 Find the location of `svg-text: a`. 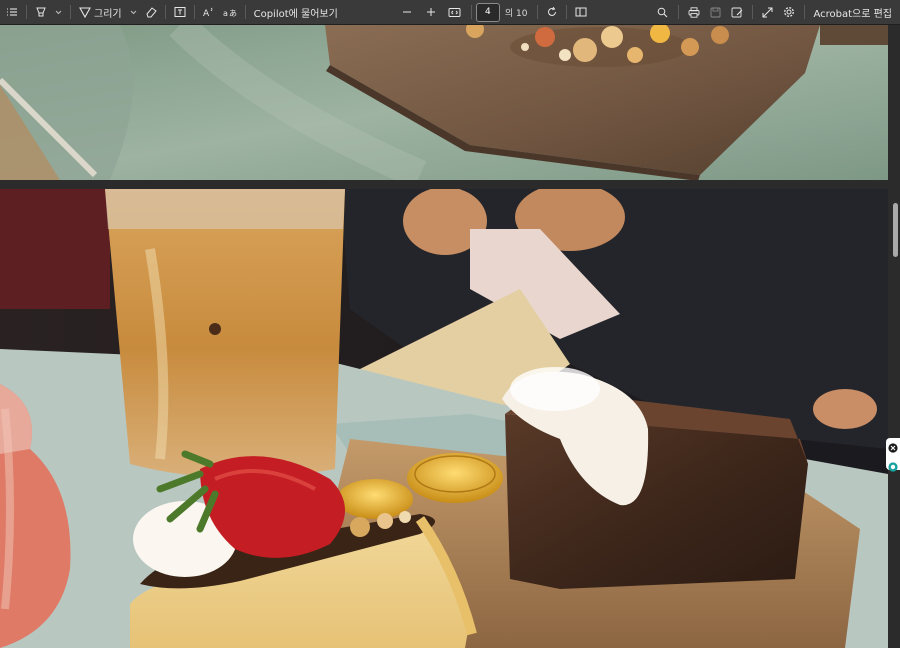

svg-text: a is located at coordinates (225, 13).